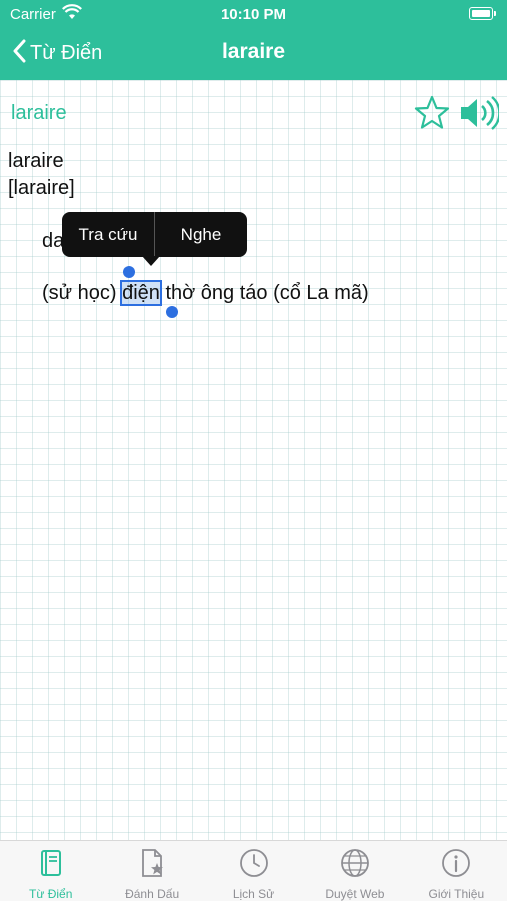 The height and width of the screenshot is (901, 507). I want to click on battery-icon, so click(482, 13).